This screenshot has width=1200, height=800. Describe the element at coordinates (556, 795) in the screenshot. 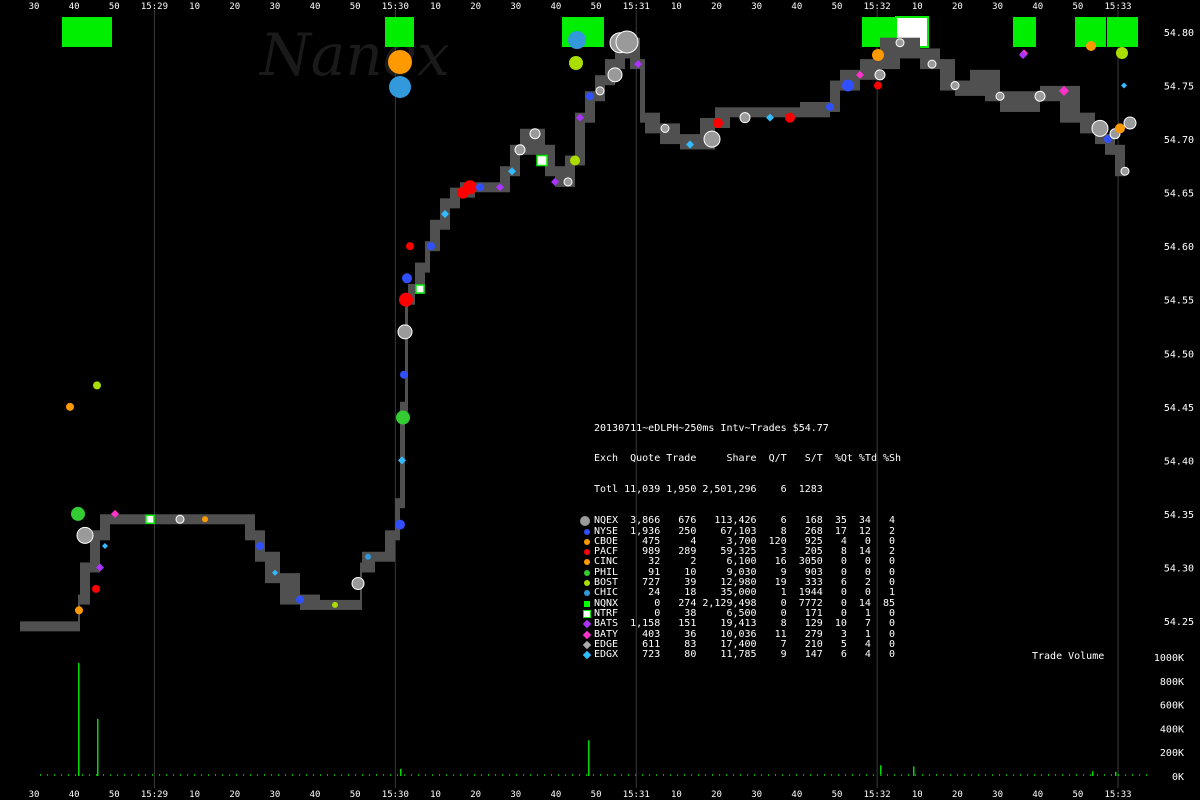

I see `time-tick-bottom: 40` at that location.